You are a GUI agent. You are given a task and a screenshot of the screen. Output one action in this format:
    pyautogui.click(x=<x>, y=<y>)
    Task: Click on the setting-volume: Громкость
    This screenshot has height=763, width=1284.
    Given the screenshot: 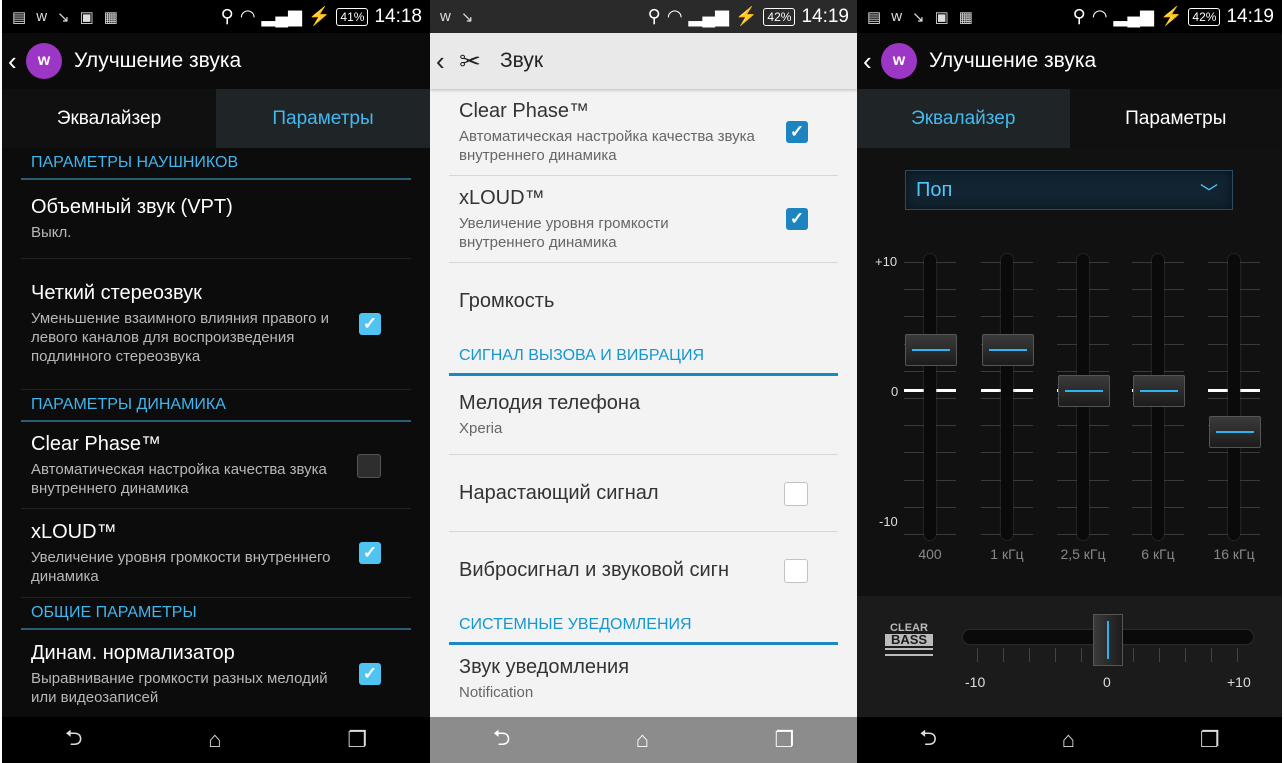 What is the action you would take?
    pyautogui.click(x=643, y=301)
    